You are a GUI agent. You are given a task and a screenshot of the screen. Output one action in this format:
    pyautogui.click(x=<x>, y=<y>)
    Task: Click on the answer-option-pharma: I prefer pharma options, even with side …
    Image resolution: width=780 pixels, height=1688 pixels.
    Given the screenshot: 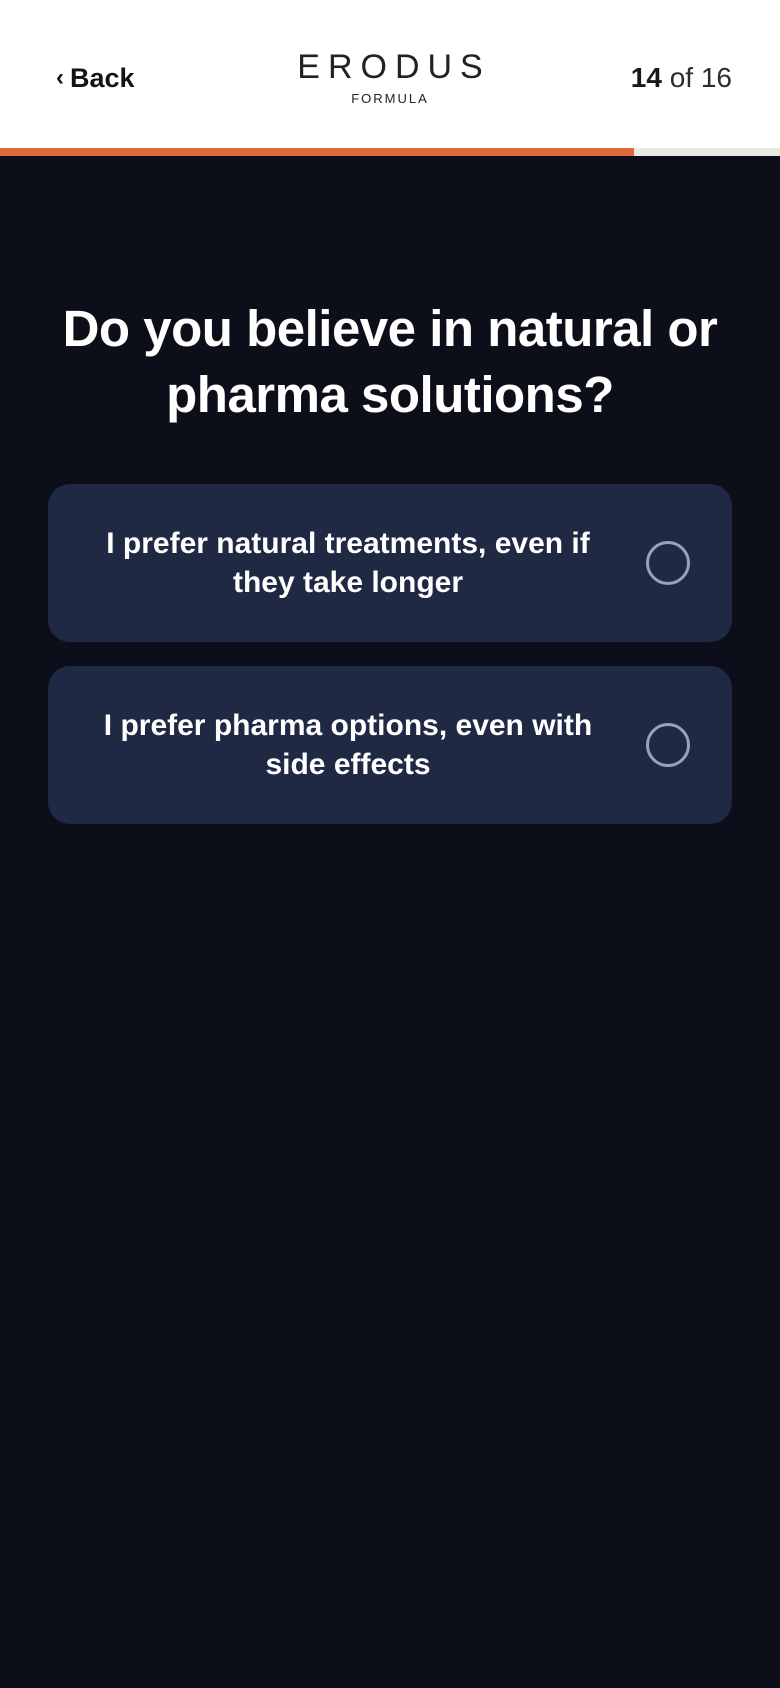 What is the action you would take?
    pyautogui.click(x=390, y=745)
    